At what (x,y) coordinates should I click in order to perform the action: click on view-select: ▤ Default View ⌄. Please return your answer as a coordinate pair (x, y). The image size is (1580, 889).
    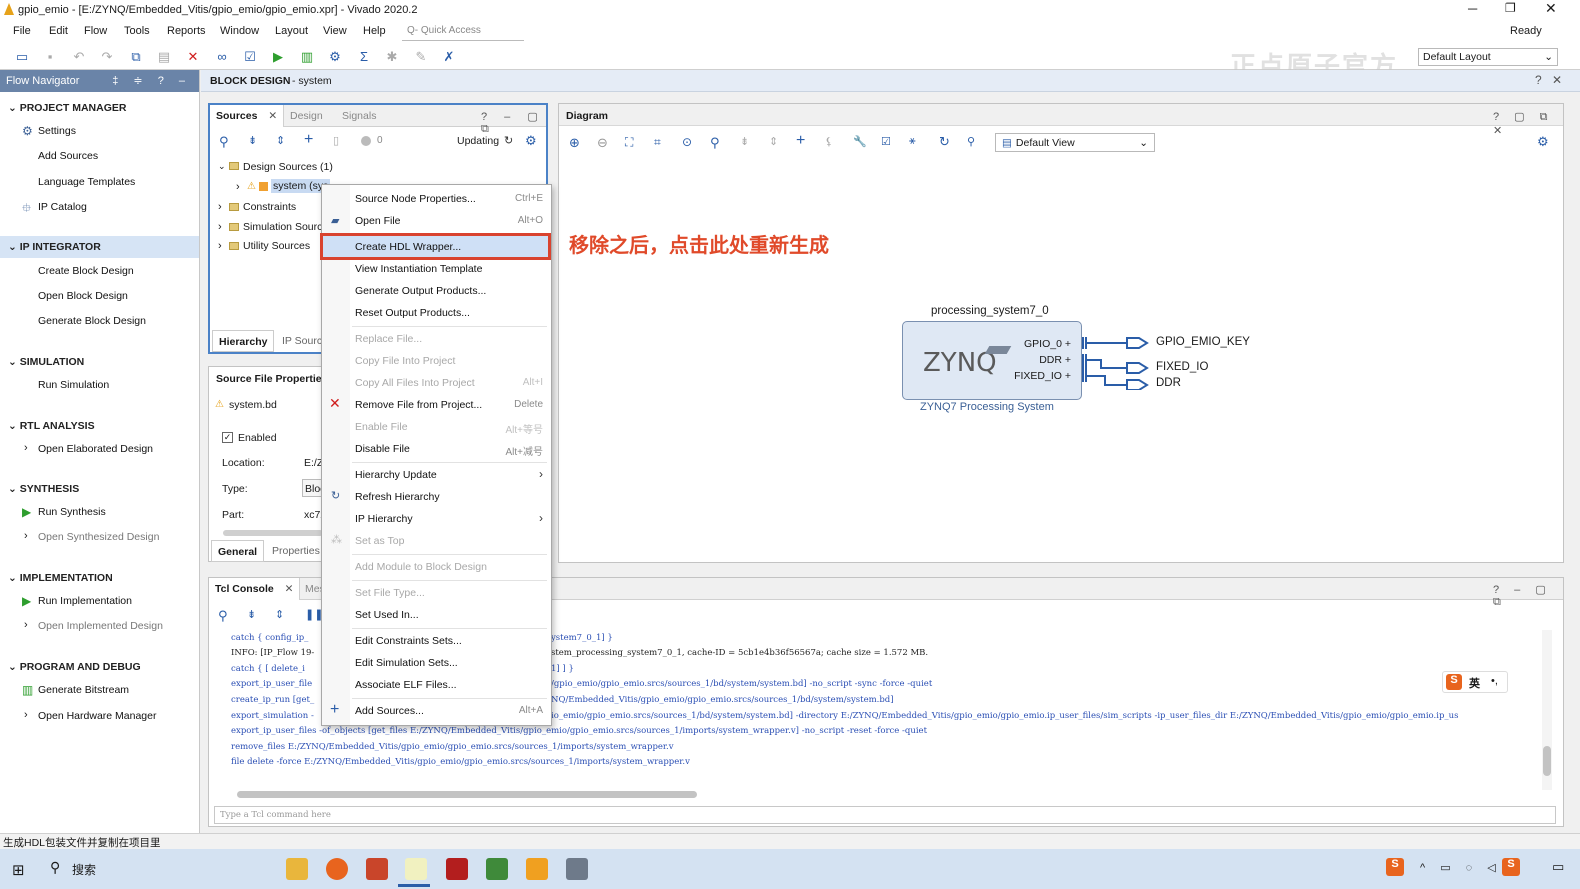
    Looking at the image, I should click on (1075, 142).